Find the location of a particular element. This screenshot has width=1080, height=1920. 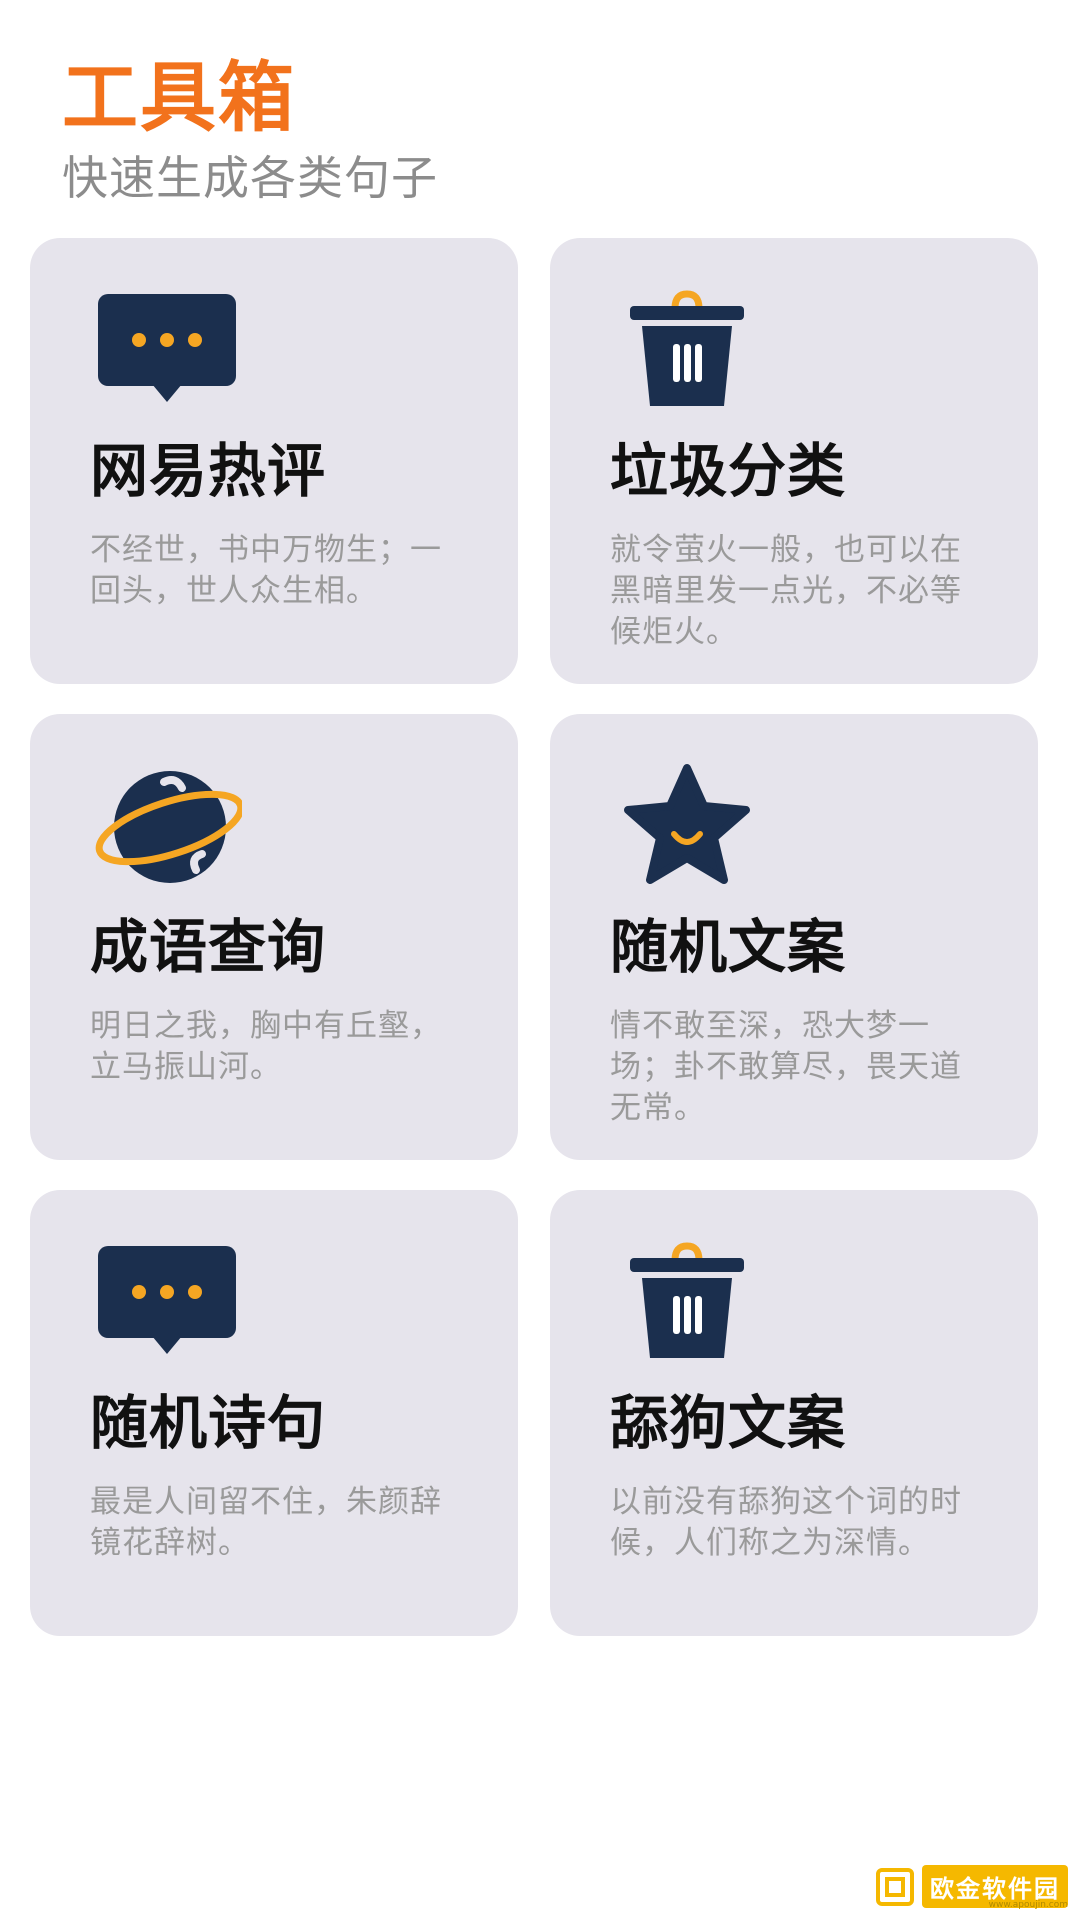

tool-card-garbage-sorting: 垃圾分类 就令萤火一般，也可以在黑暗里发一点光，不必等候炬火。 is located at coordinates (794, 461).